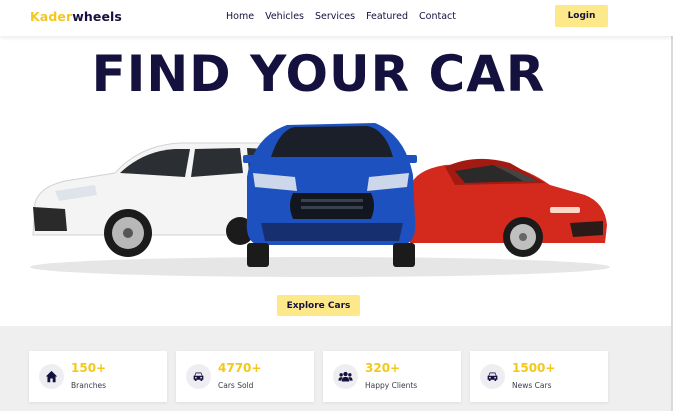 The width and height of the screenshot is (673, 411). I want to click on nav-link-featured: Featured, so click(387, 16).